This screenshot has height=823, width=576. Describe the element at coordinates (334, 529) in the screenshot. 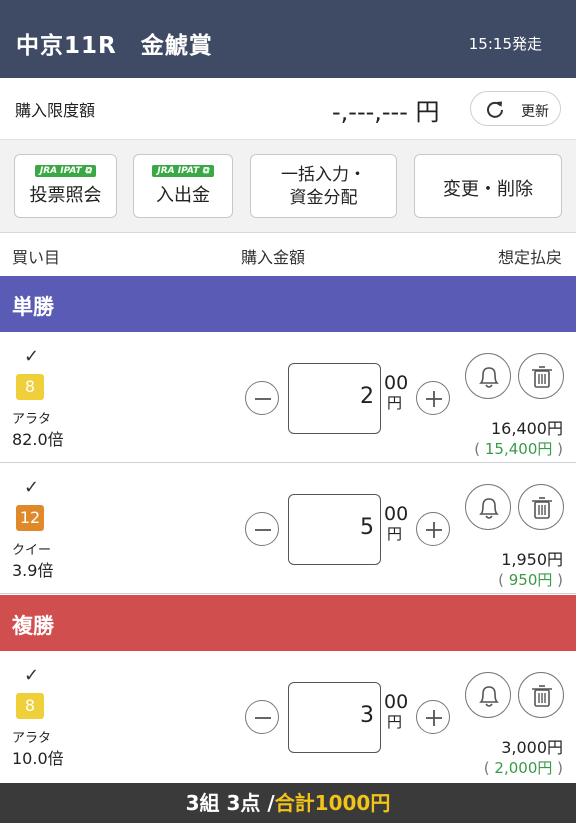

I see `amount-input: 5` at that location.